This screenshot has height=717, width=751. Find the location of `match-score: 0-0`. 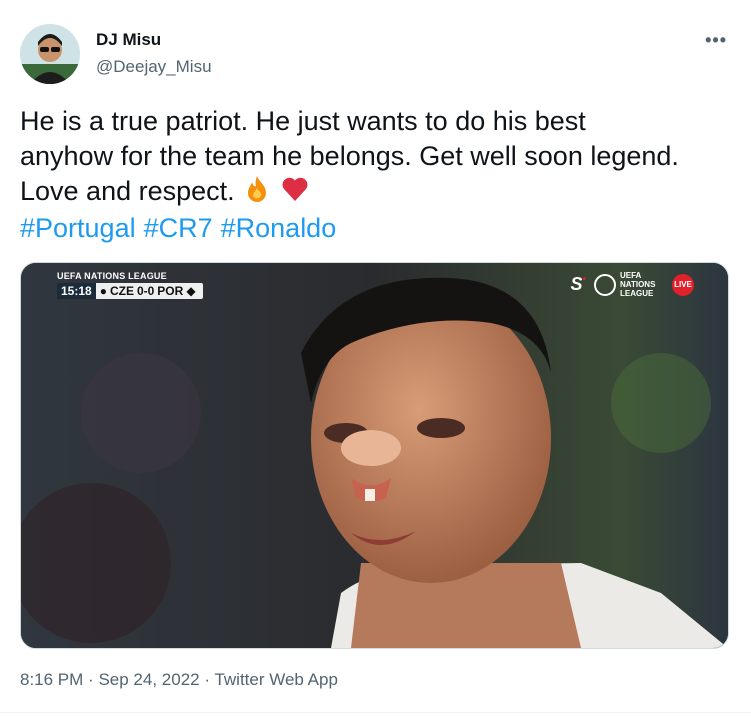

match-score: 0-0 is located at coordinates (145, 291).